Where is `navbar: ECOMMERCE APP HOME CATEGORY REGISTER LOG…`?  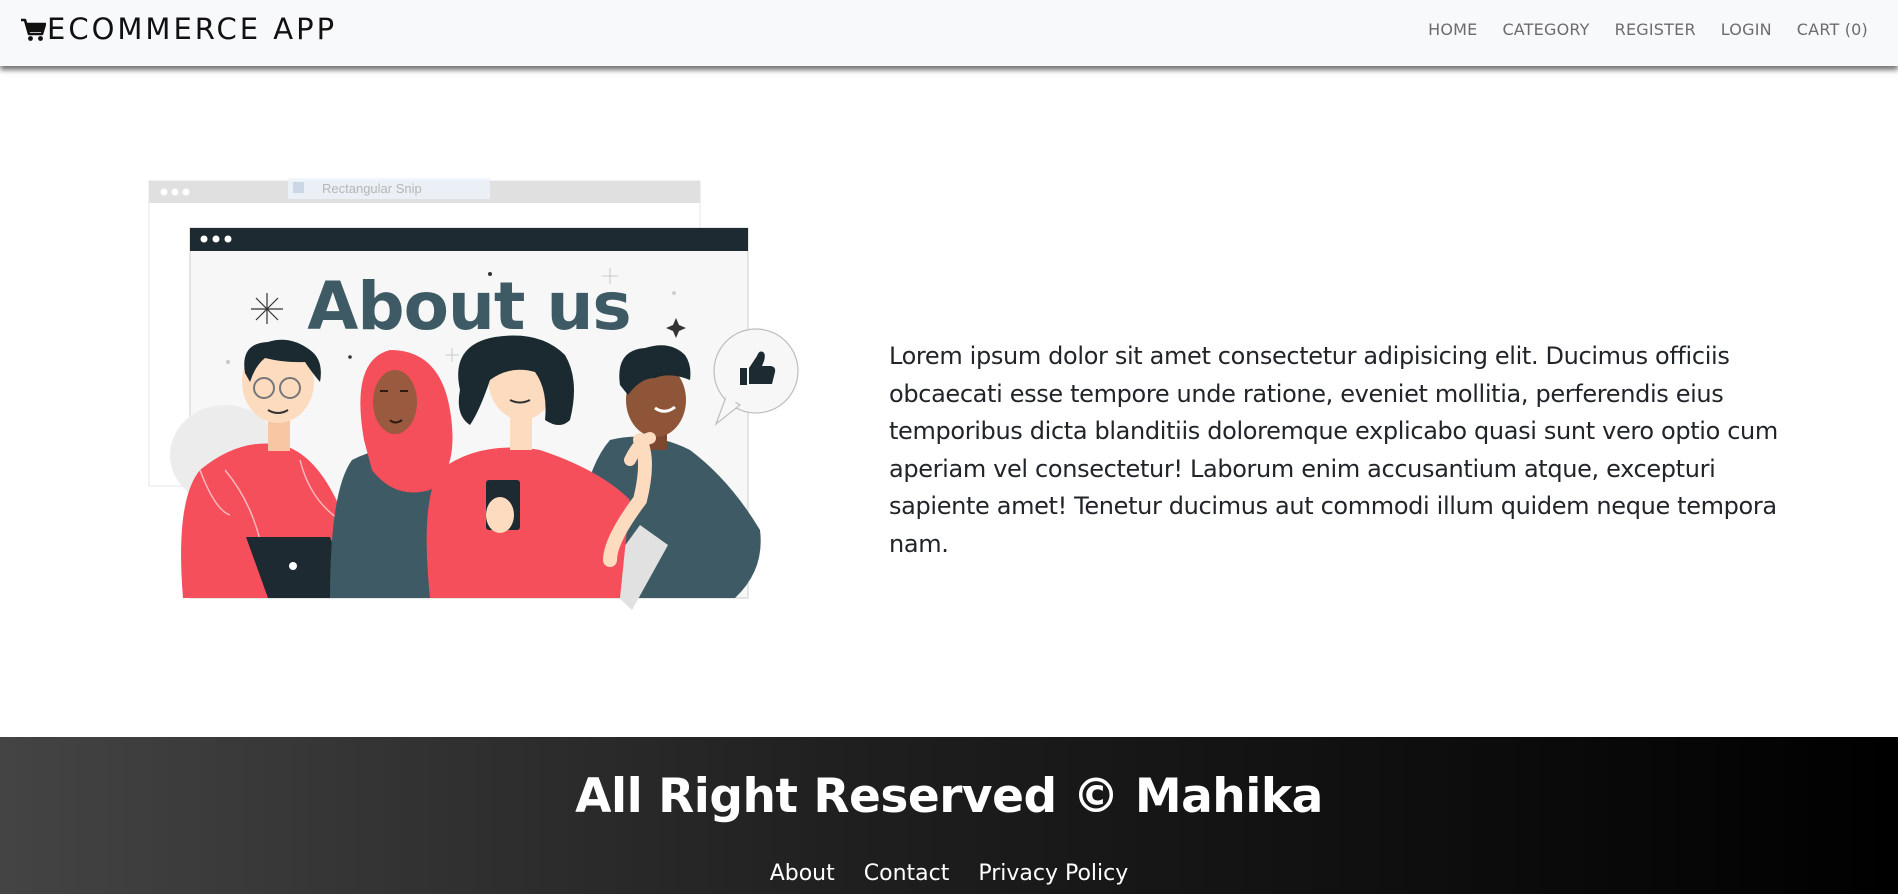
navbar: ECOMMERCE APP HOME CATEGORY REGISTER LOG… is located at coordinates (949, 33).